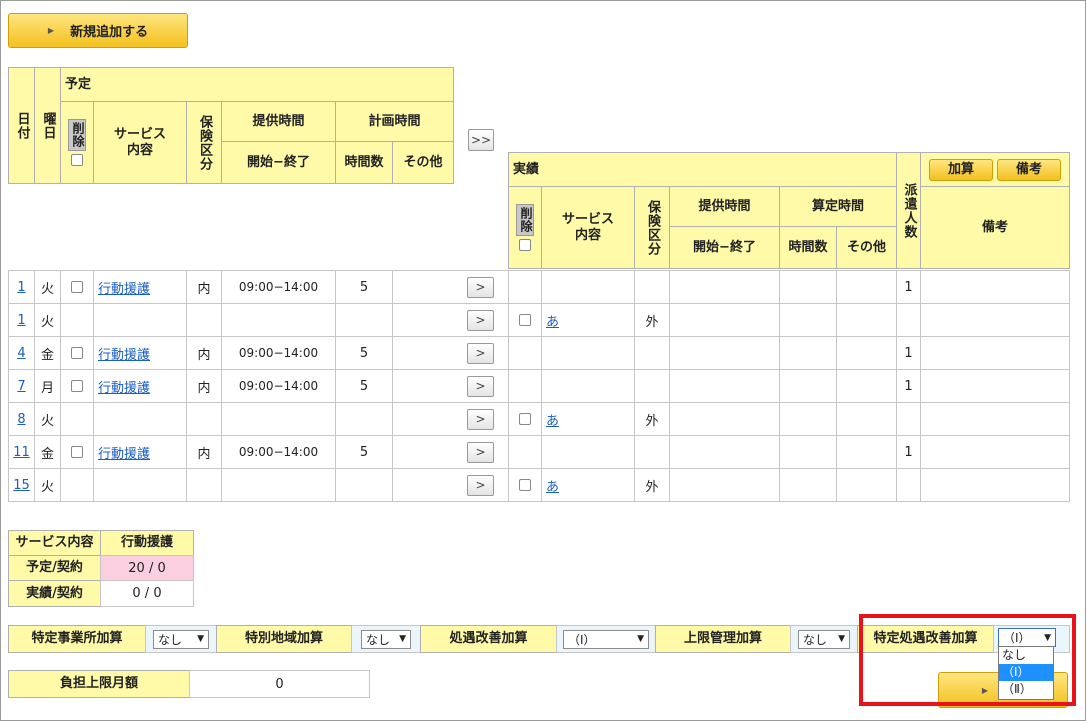  I want to click on cell-day: 7, so click(21, 386).